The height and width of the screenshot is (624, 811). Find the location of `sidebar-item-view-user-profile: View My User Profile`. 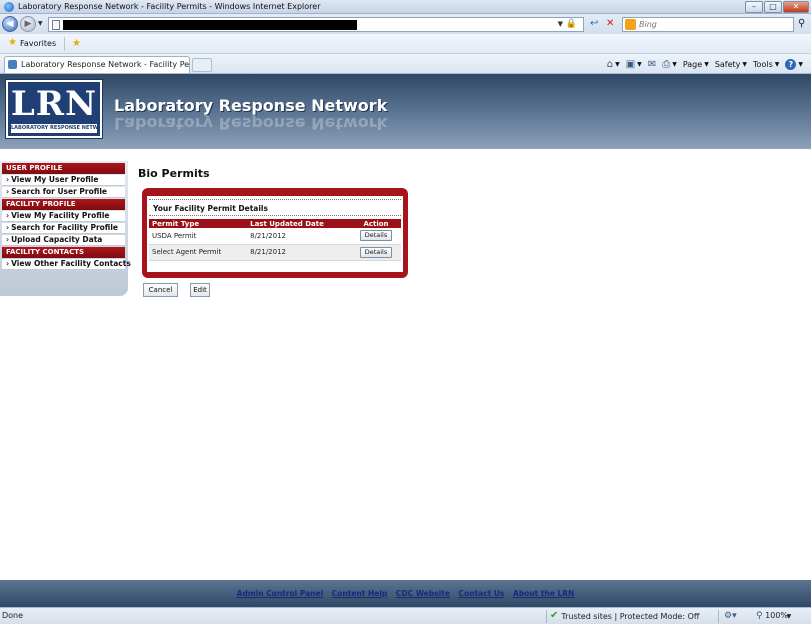

sidebar-item-view-user-profile: View My User Profile is located at coordinates (63, 180).